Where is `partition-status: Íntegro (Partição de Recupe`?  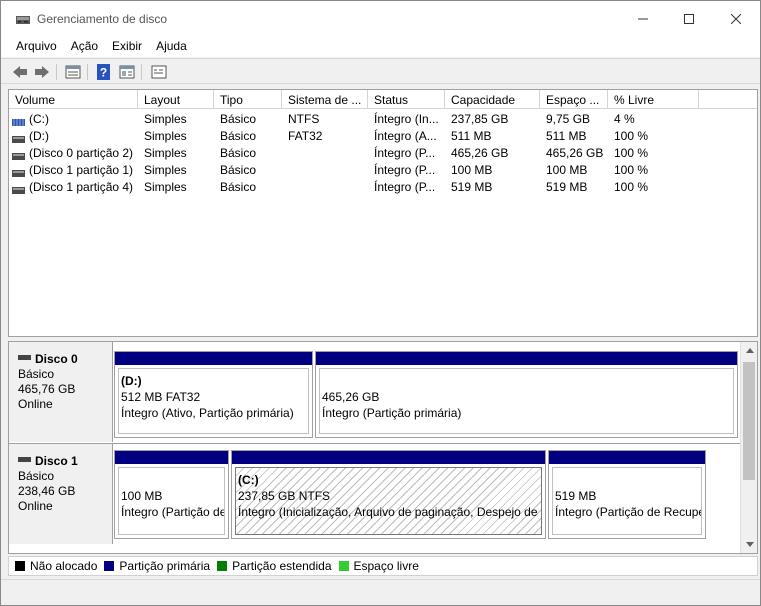
partition-status: Íntegro (Partição de Recupe is located at coordinates (628, 512).